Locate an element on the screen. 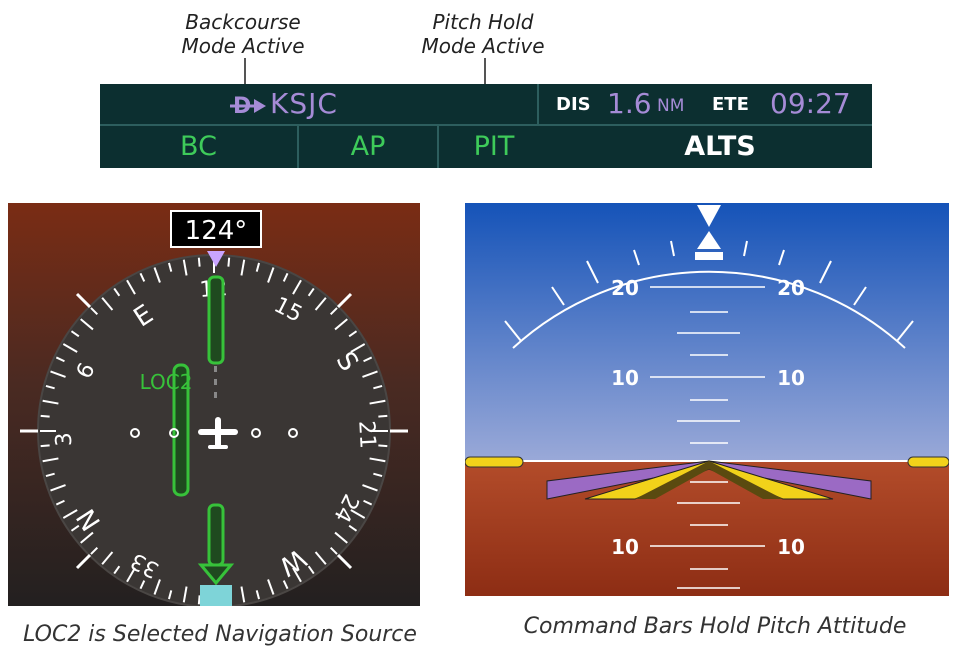  callout-pitch-hold: Pitch Hold Mode Active is located at coordinates (483, 34).